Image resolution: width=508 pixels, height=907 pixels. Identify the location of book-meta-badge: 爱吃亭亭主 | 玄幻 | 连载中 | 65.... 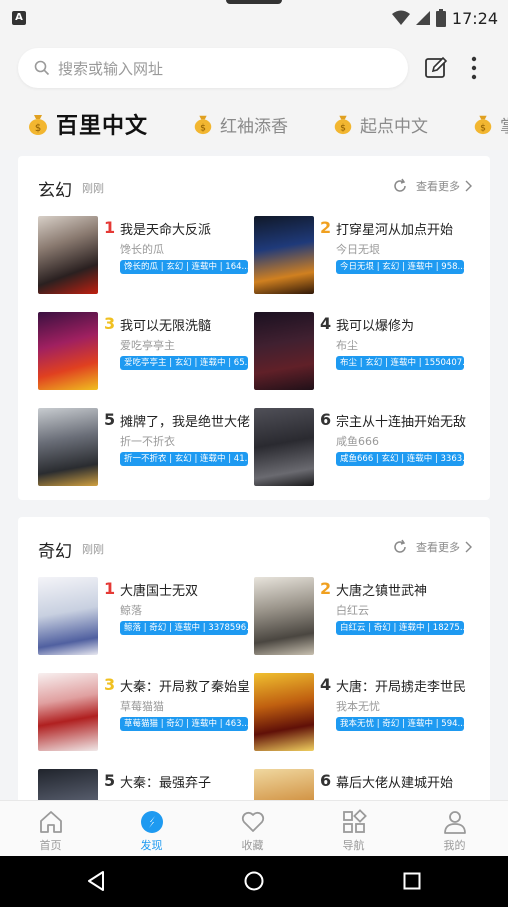
(184, 363).